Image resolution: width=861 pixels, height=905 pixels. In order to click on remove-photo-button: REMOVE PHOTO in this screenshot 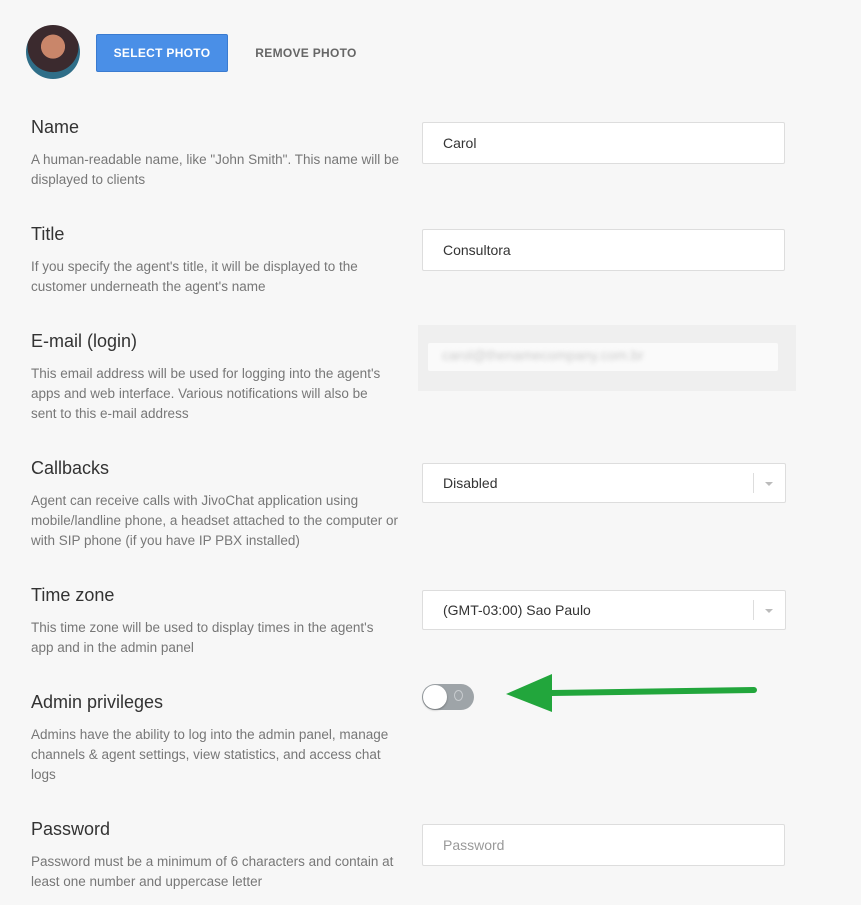, I will do `click(306, 53)`.